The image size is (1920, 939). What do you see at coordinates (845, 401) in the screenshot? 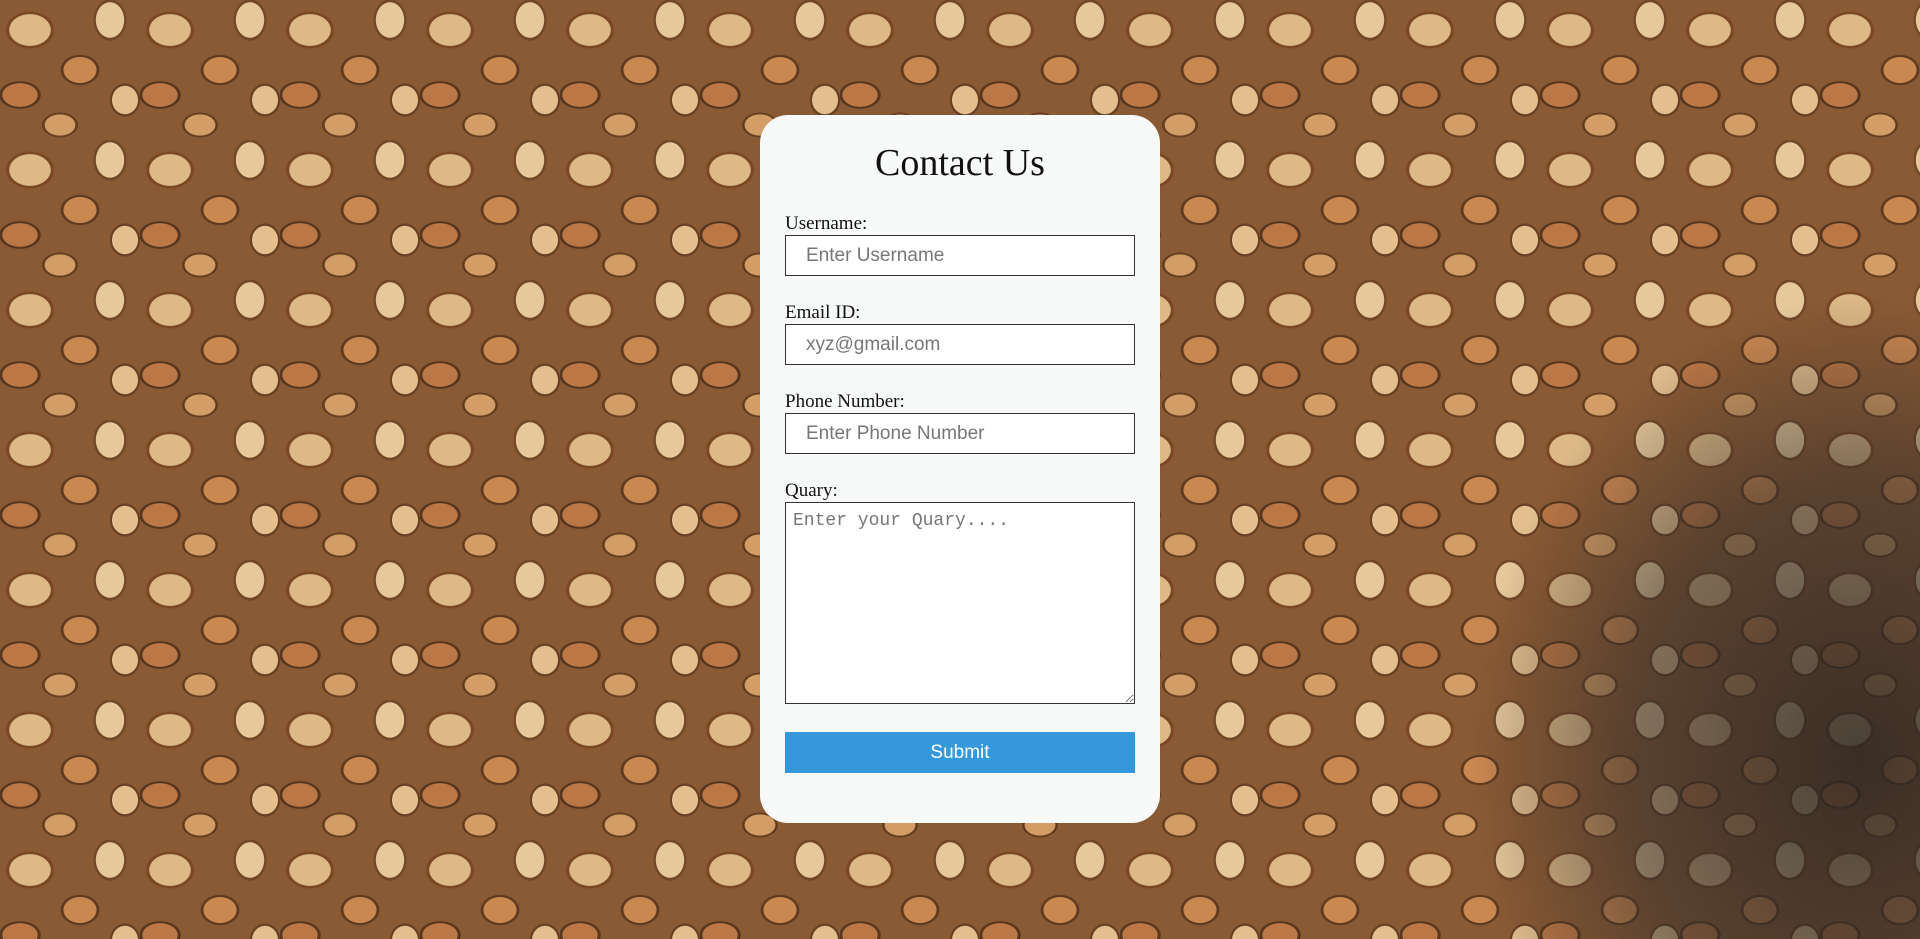
I see `phone-label: Phone Number:` at bounding box center [845, 401].